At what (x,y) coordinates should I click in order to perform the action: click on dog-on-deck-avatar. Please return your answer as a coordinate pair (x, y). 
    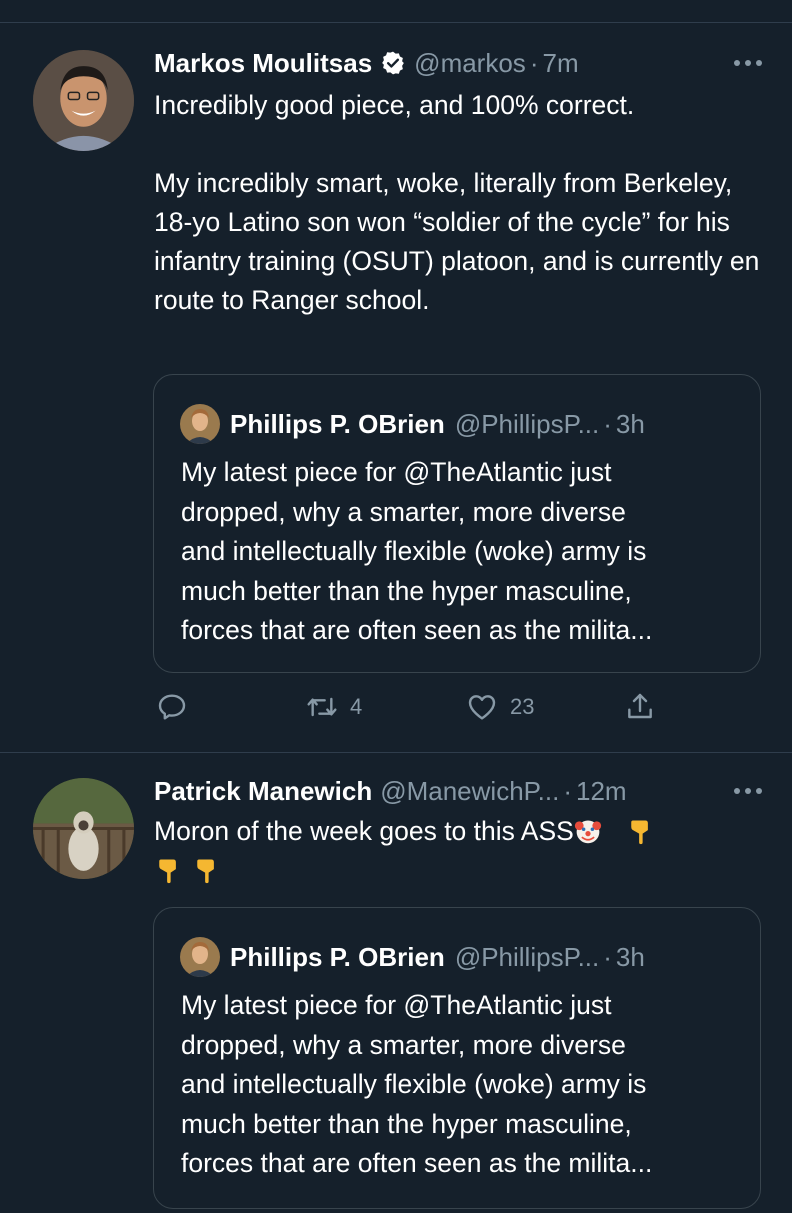
    Looking at the image, I should click on (83, 828).